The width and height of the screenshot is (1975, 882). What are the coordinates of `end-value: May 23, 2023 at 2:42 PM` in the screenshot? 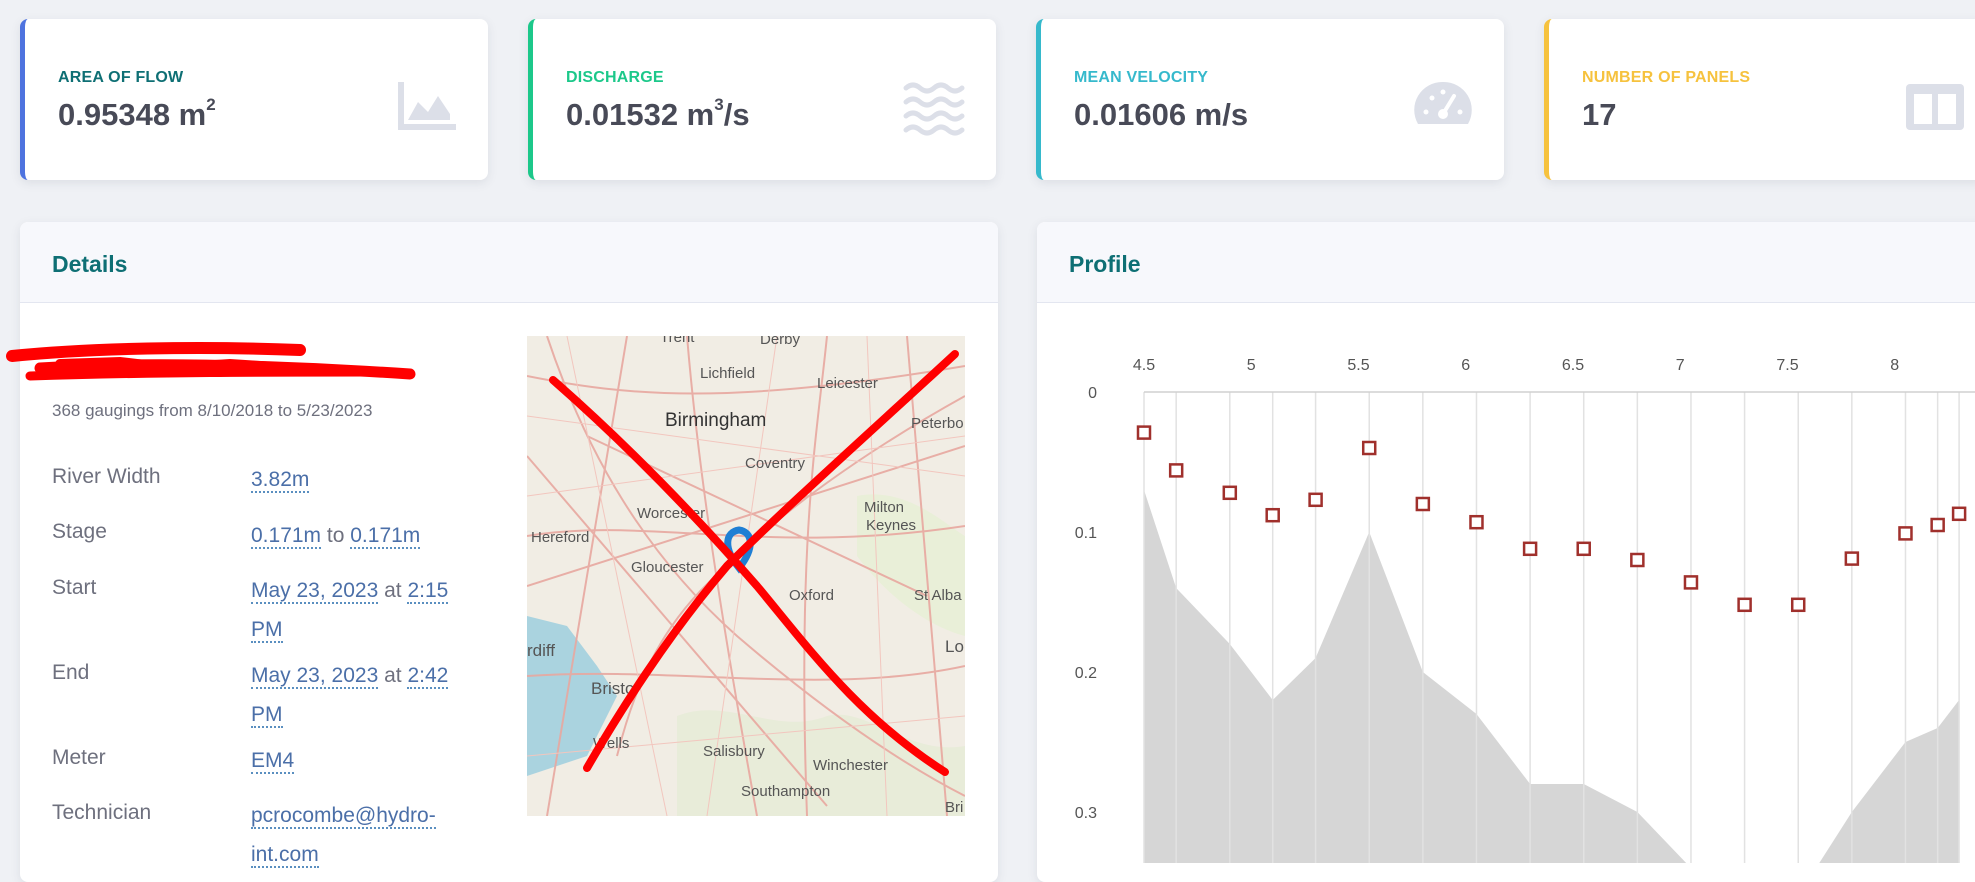 It's located at (366, 695).